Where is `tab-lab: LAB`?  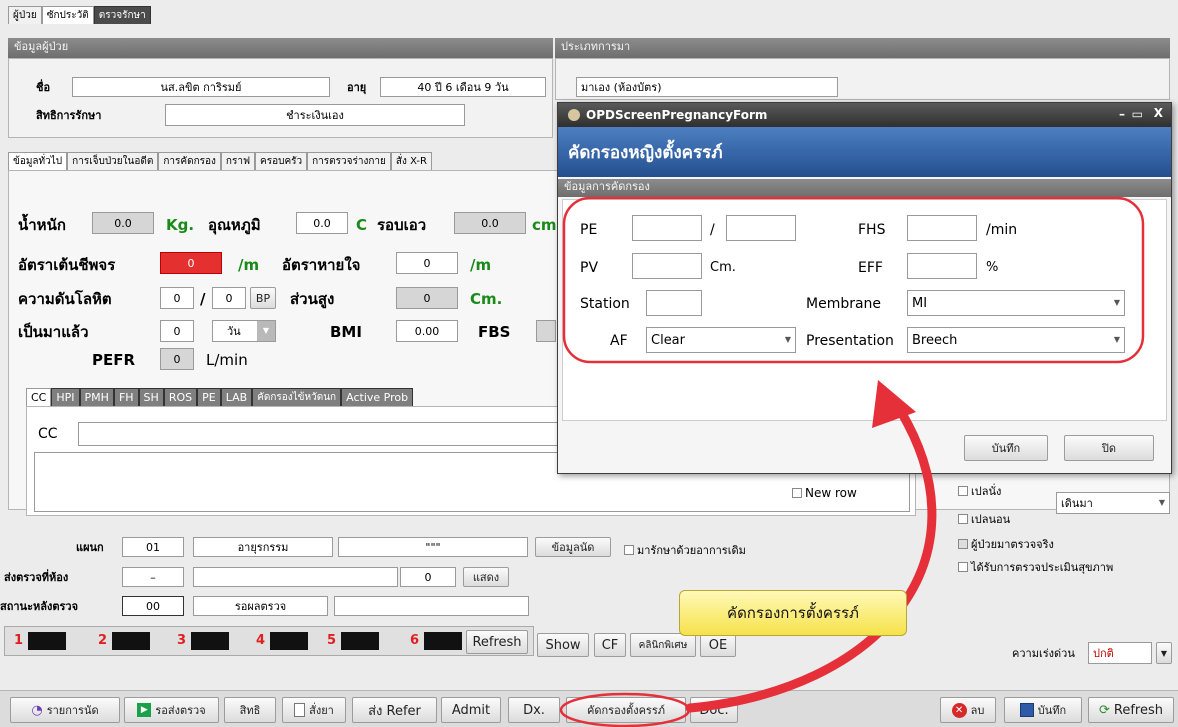 tab-lab: LAB is located at coordinates (236, 398).